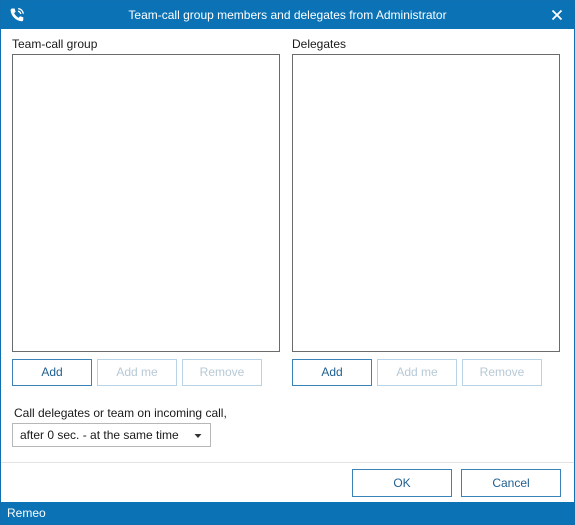 The image size is (575, 525). I want to click on cancel-button: Cancel, so click(511, 483).